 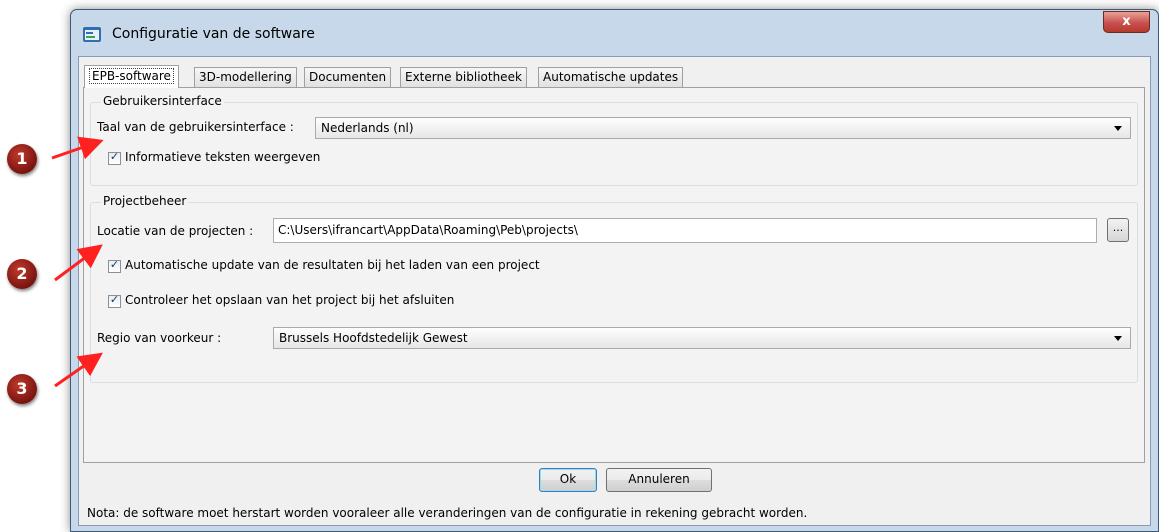 I want to click on close-icon: x, so click(x=1126, y=21).